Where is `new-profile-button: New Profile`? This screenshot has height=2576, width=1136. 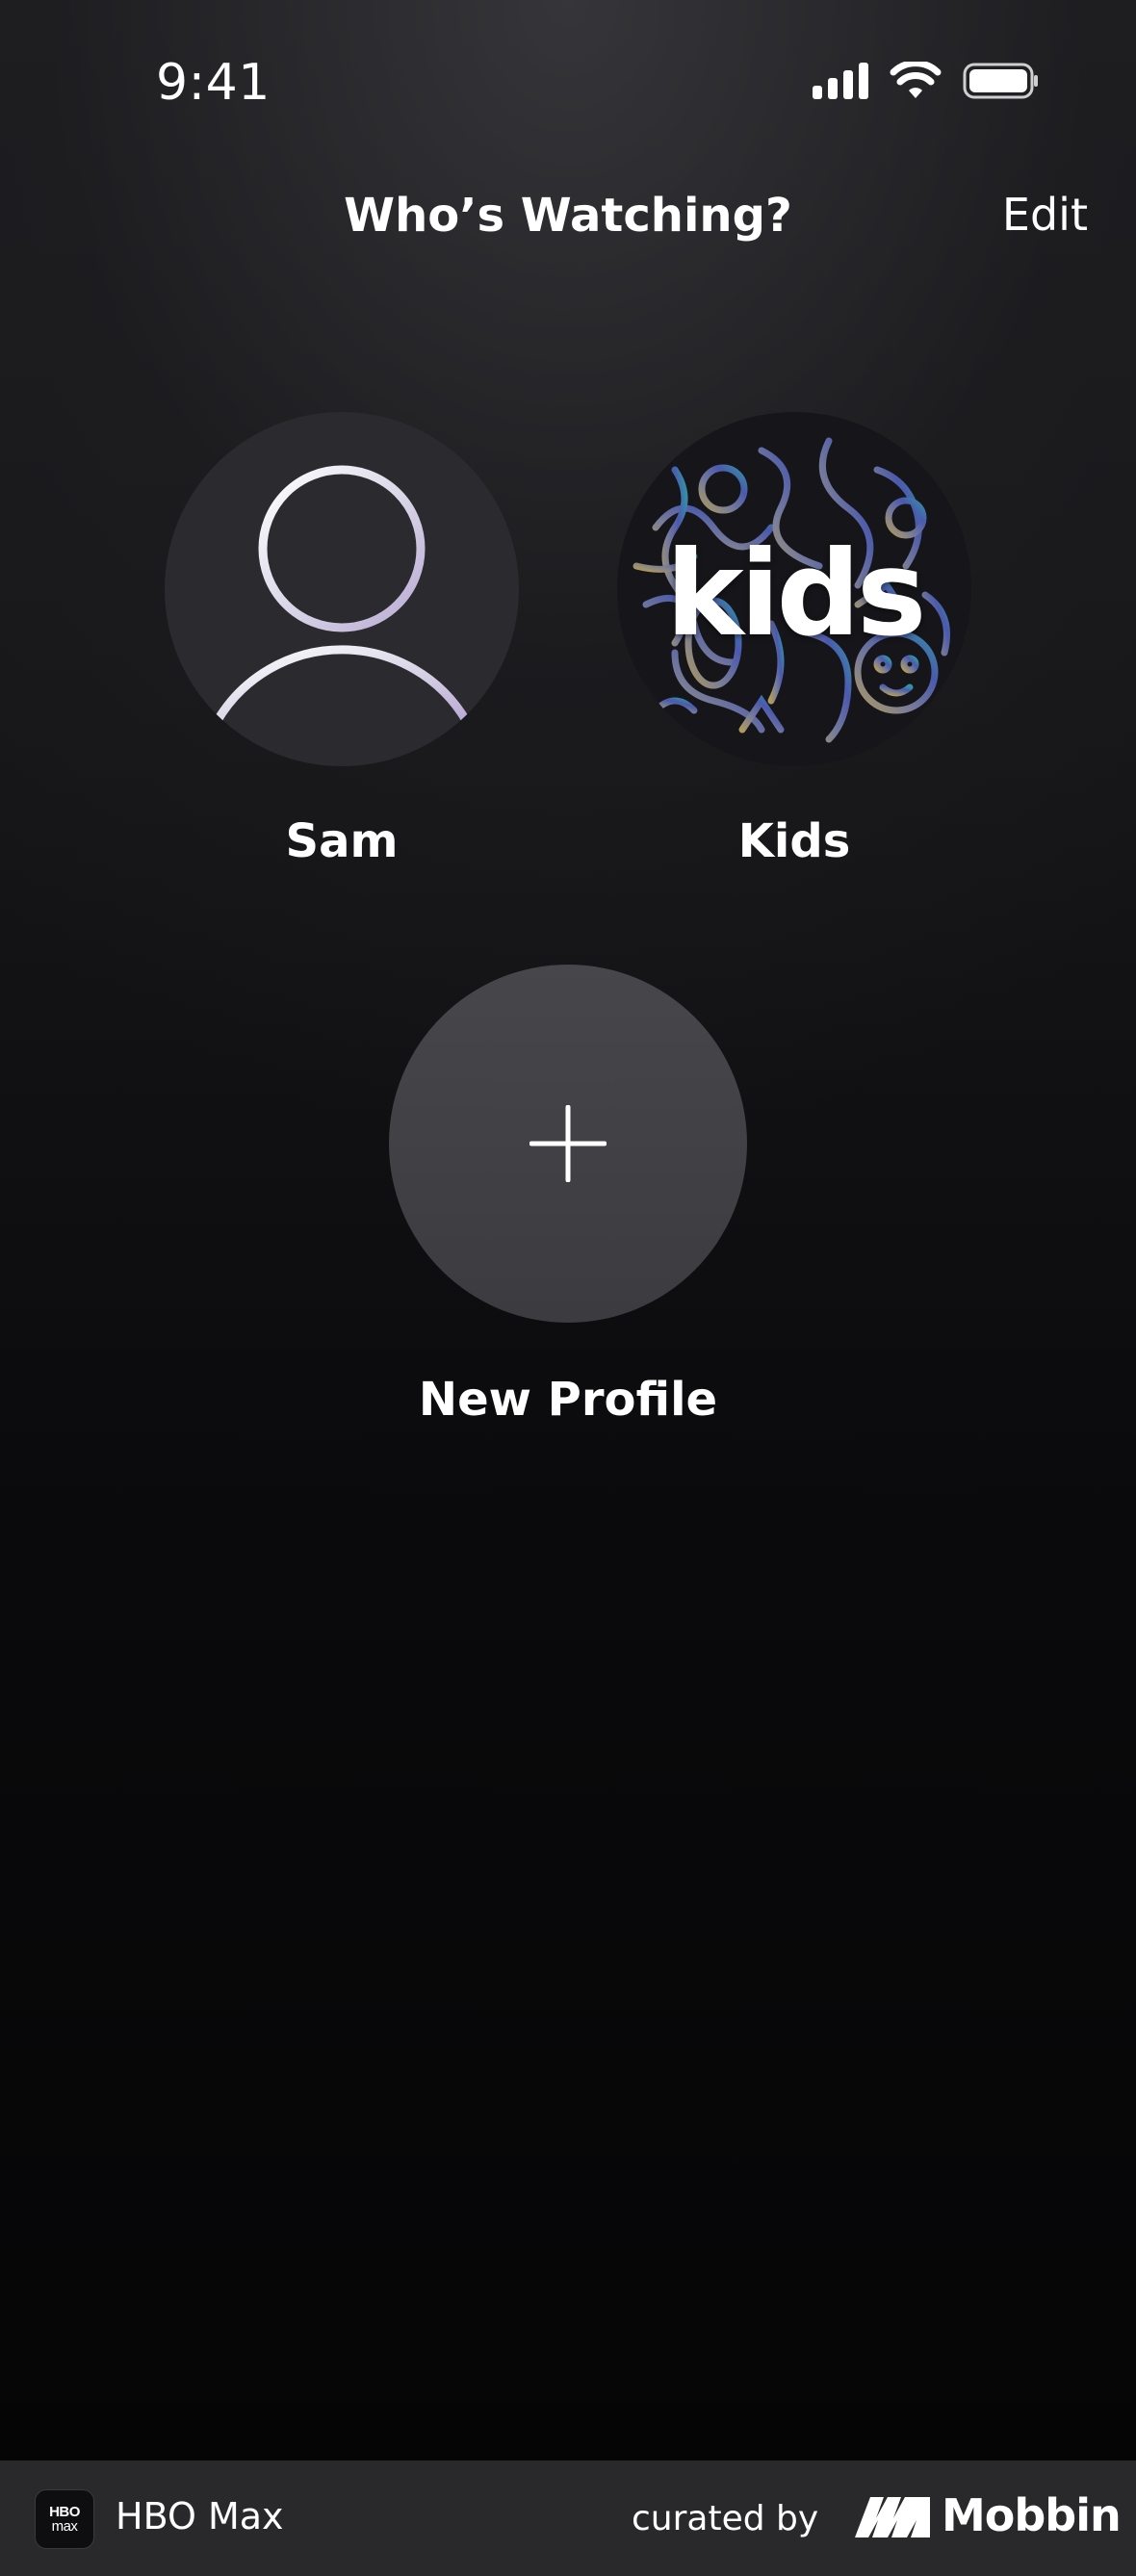 new-profile-button: New Profile is located at coordinates (568, 1196).